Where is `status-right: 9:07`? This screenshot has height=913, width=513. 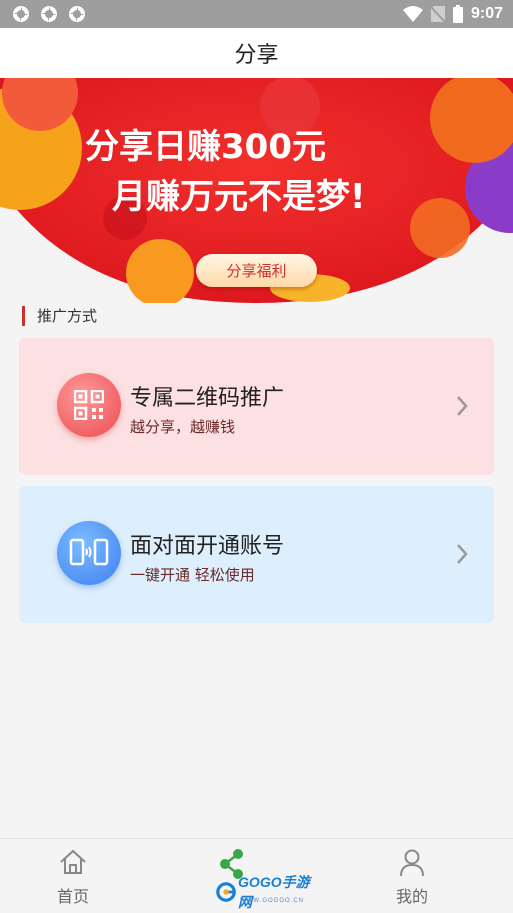
status-right: 9:07 is located at coordinates (452, 14).